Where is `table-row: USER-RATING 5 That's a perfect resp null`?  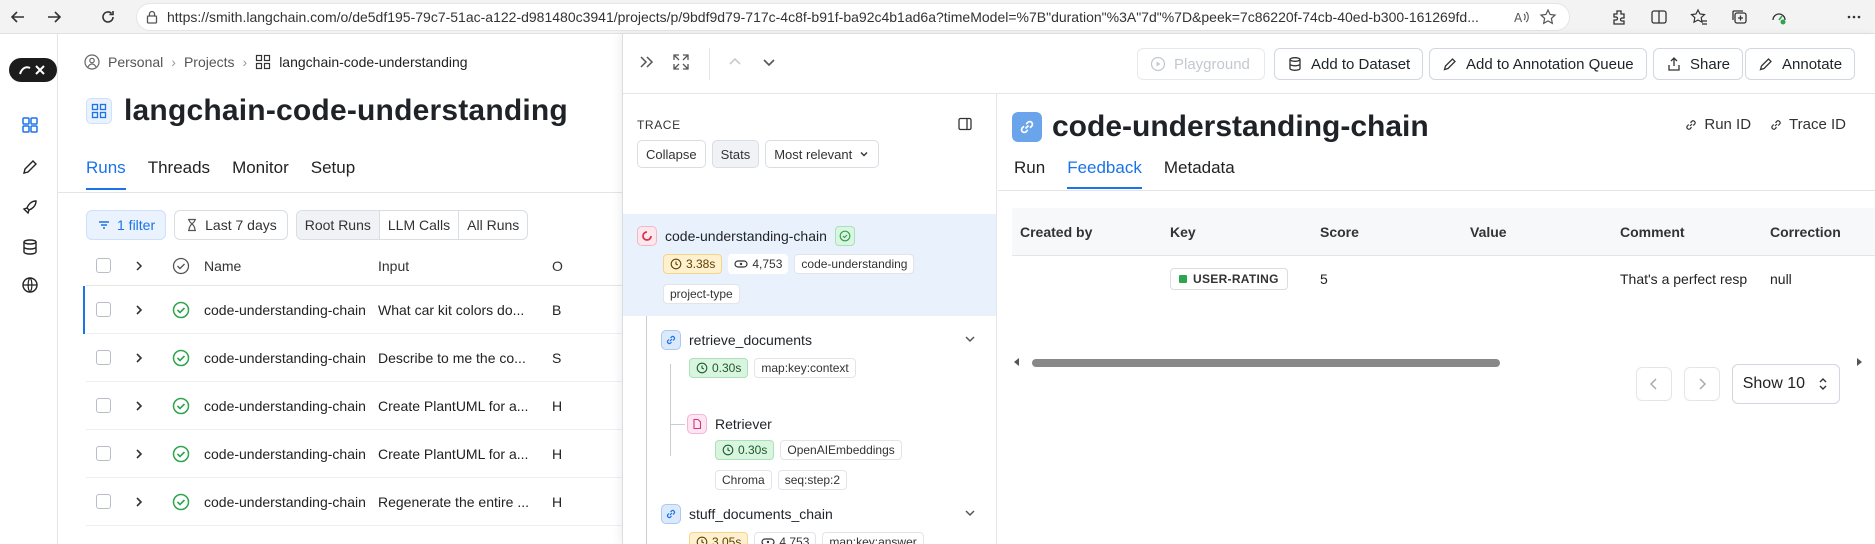 table-row: USER-RATING 5 That's a perfect resp null is located at coordinates (1443, 279).